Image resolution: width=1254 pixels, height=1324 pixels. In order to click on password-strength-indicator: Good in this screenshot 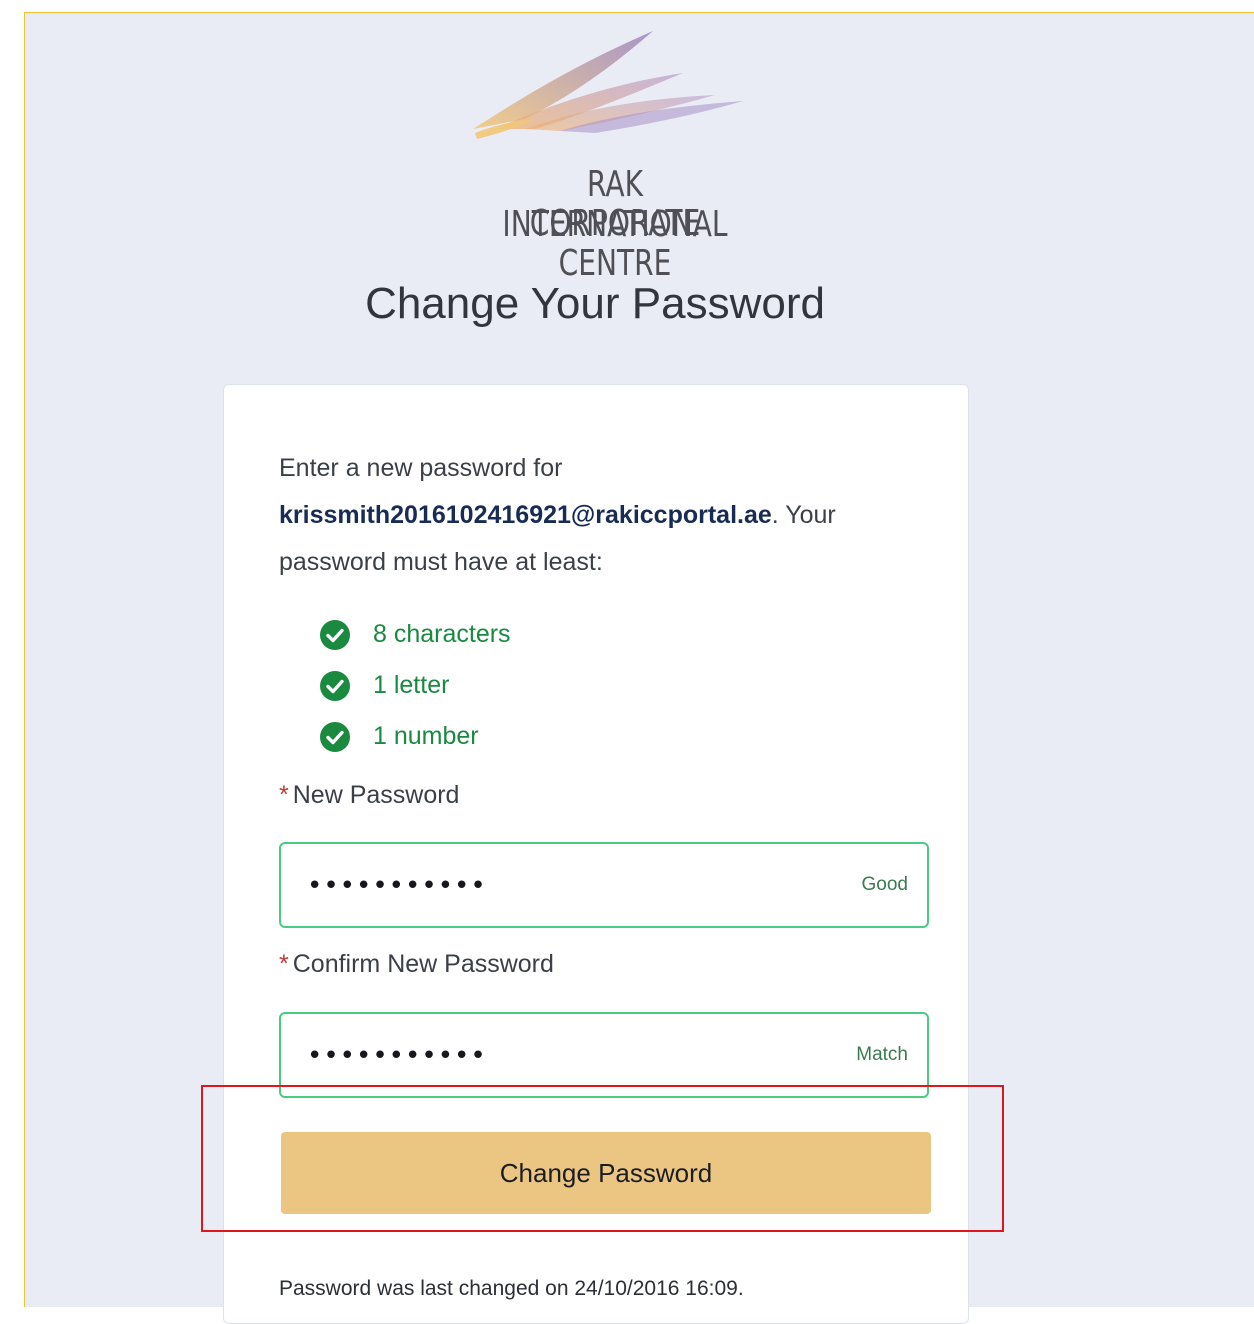, I will do `click(884, 884)`.